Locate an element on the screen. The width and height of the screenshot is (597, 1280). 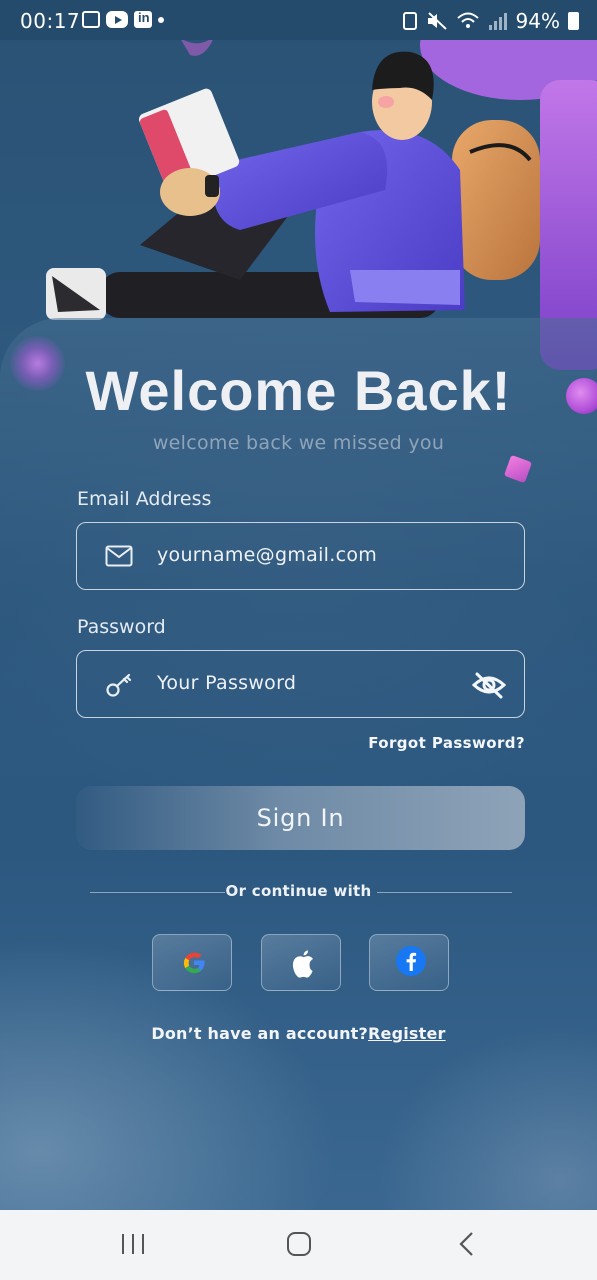
system-nav-bar is located at coordinates (298, 1245).